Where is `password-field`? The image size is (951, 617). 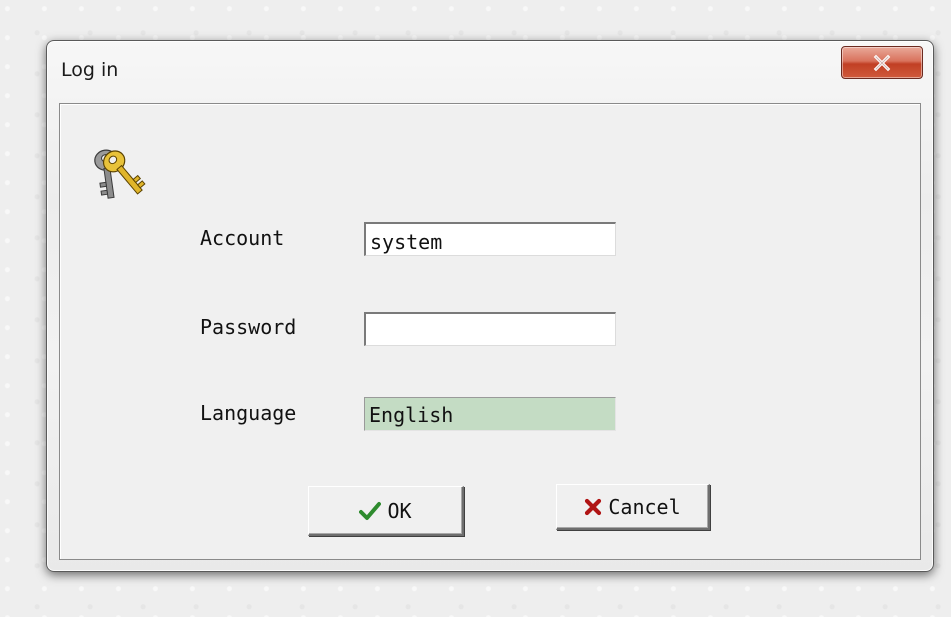
password-field is located at coordinates (490, 329).